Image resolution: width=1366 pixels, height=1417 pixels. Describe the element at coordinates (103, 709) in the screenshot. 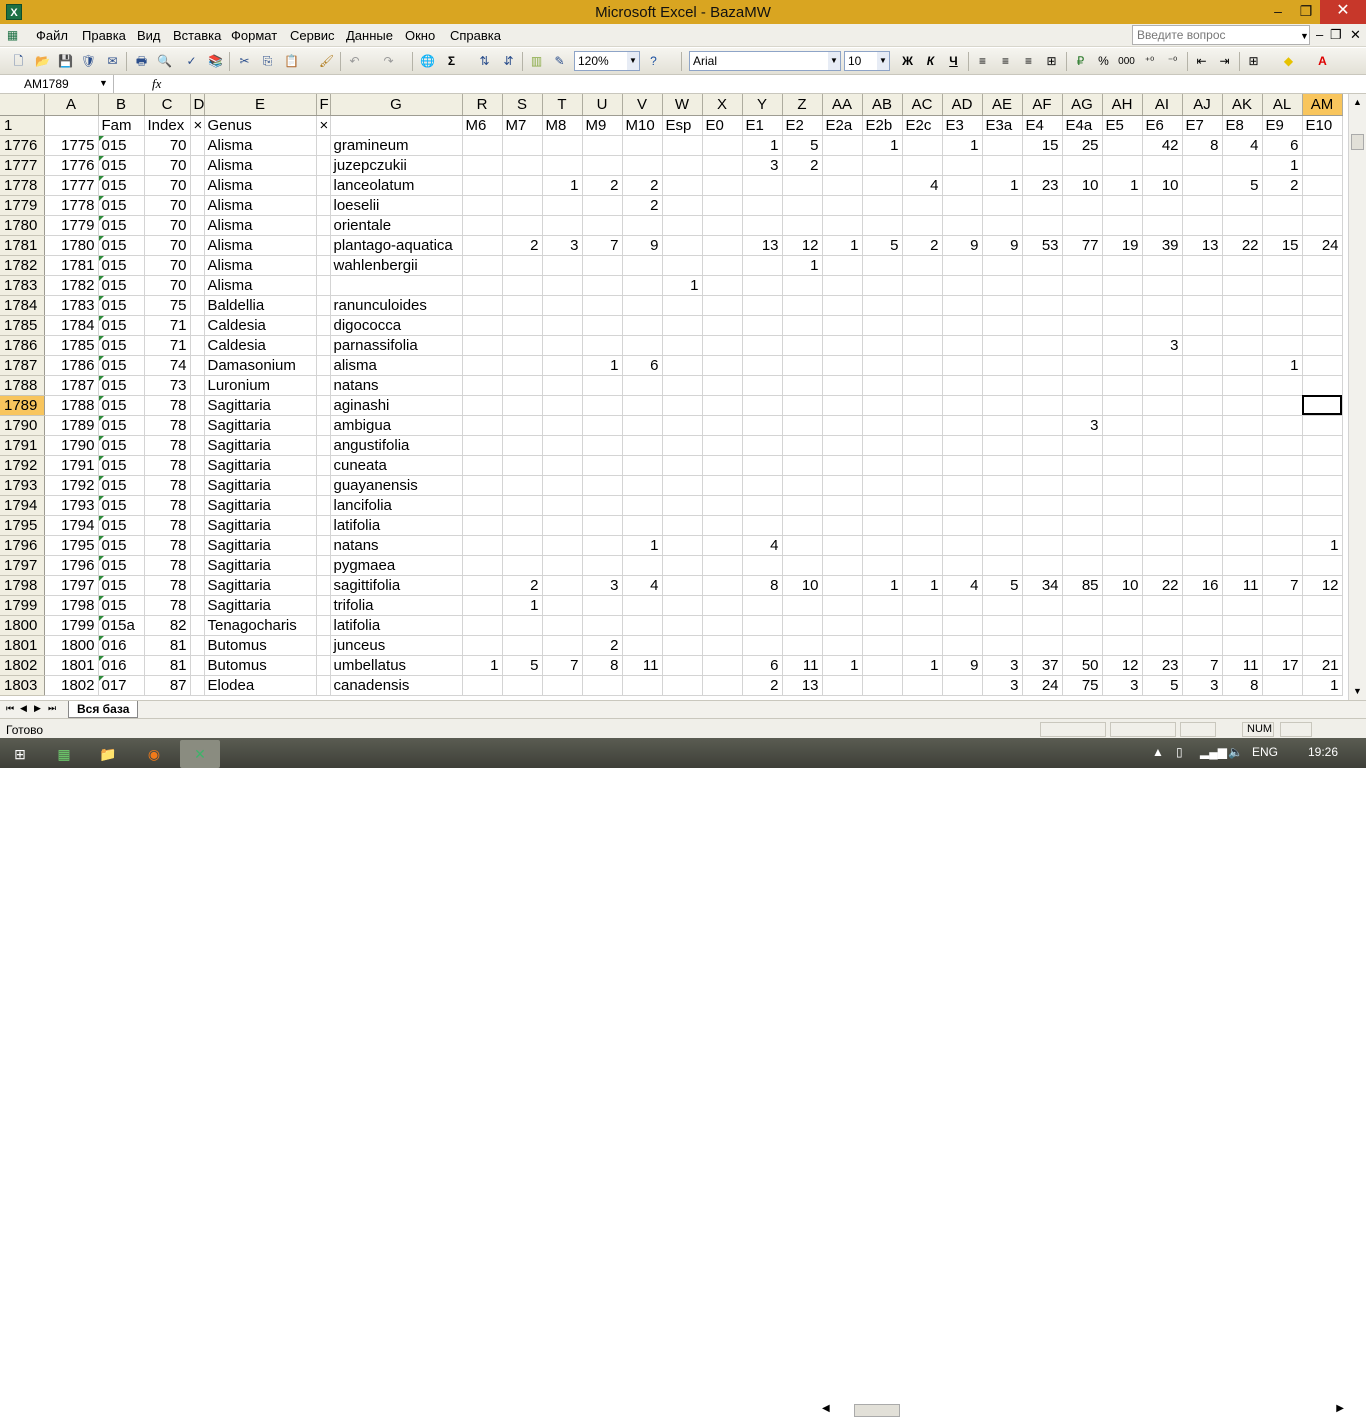

I see `sheet-tab-vsya-baza: Вся база` at that location.